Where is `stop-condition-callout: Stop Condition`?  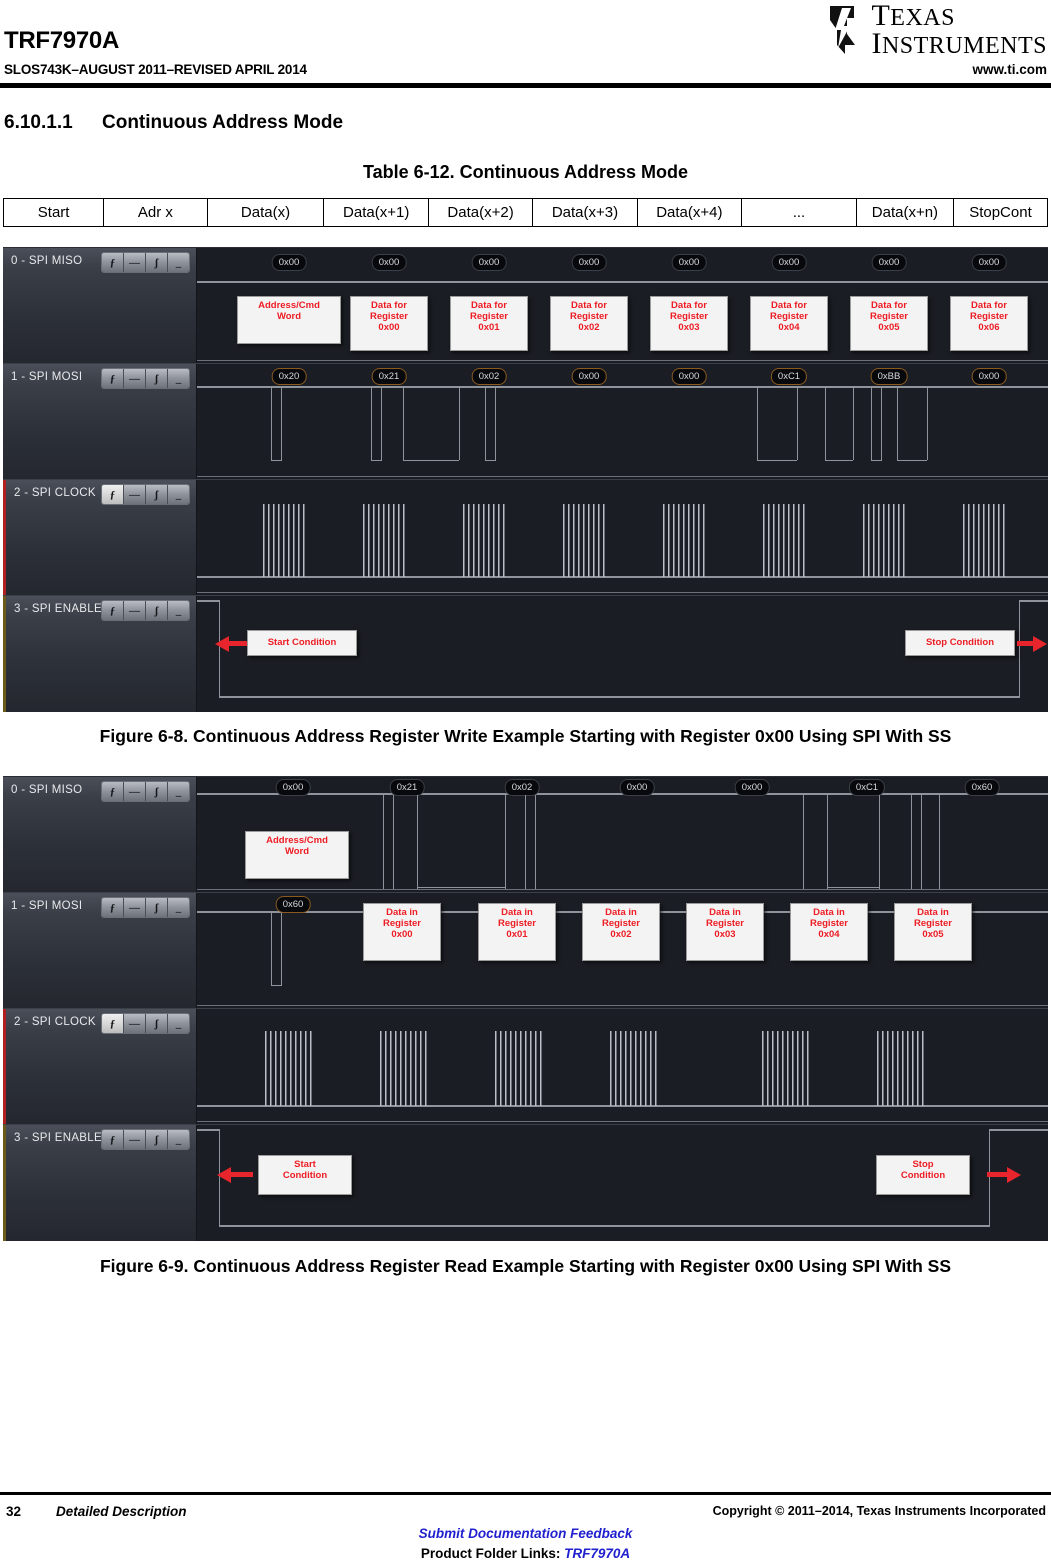 stop-condition-callout: Stop Condition is located at coordinates (923, 1175).